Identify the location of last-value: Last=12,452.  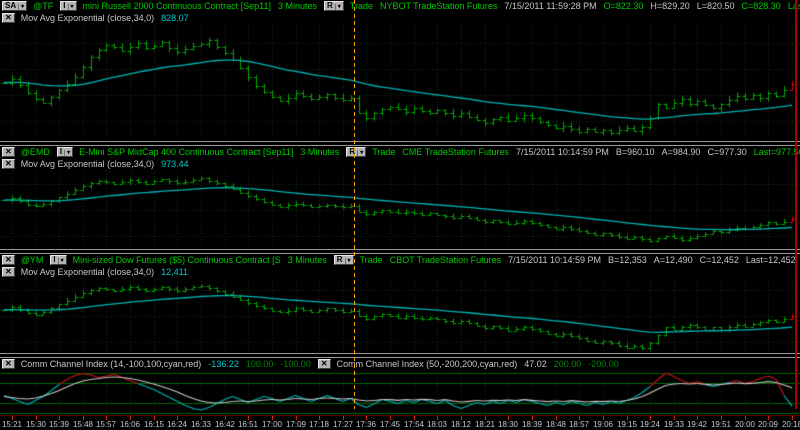
(770, 260).